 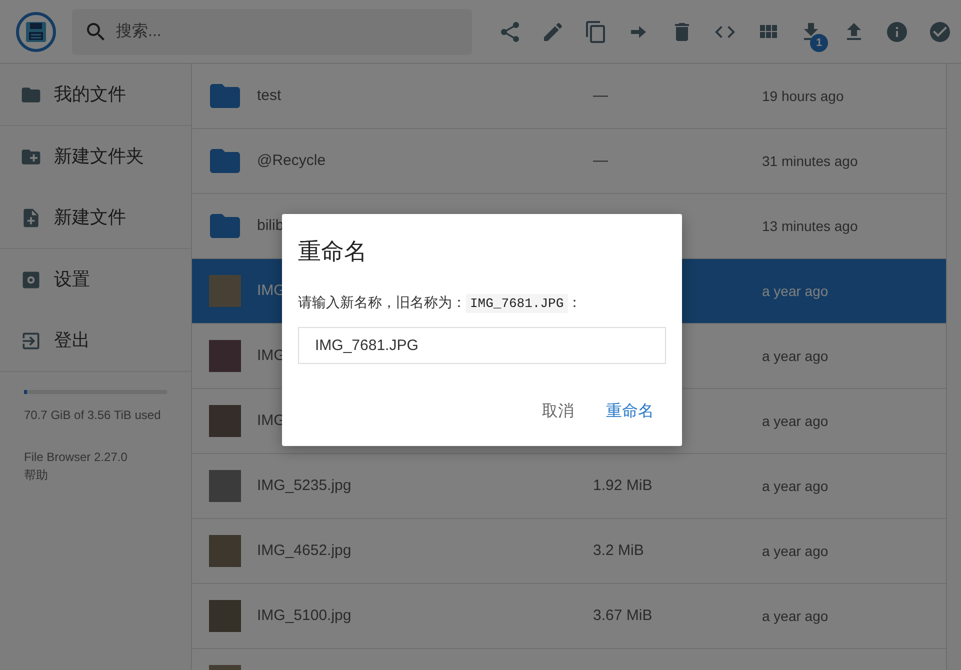 I want to click on version-text: File Browser 2.27.0, so click(x=76, y=457).